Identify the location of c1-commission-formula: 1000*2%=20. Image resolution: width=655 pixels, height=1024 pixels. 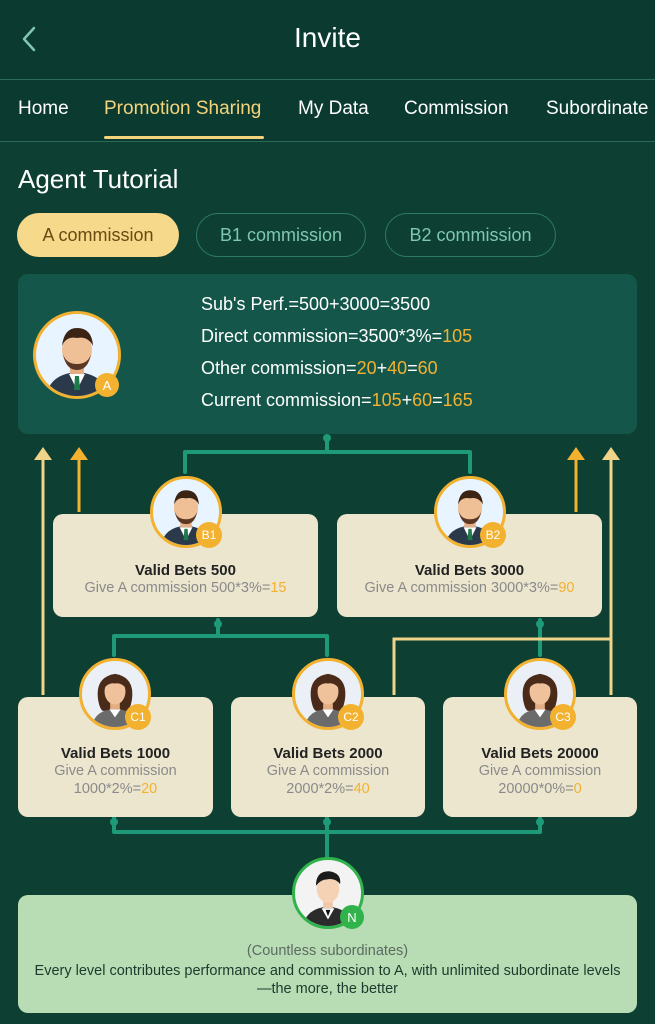
(115, 789).